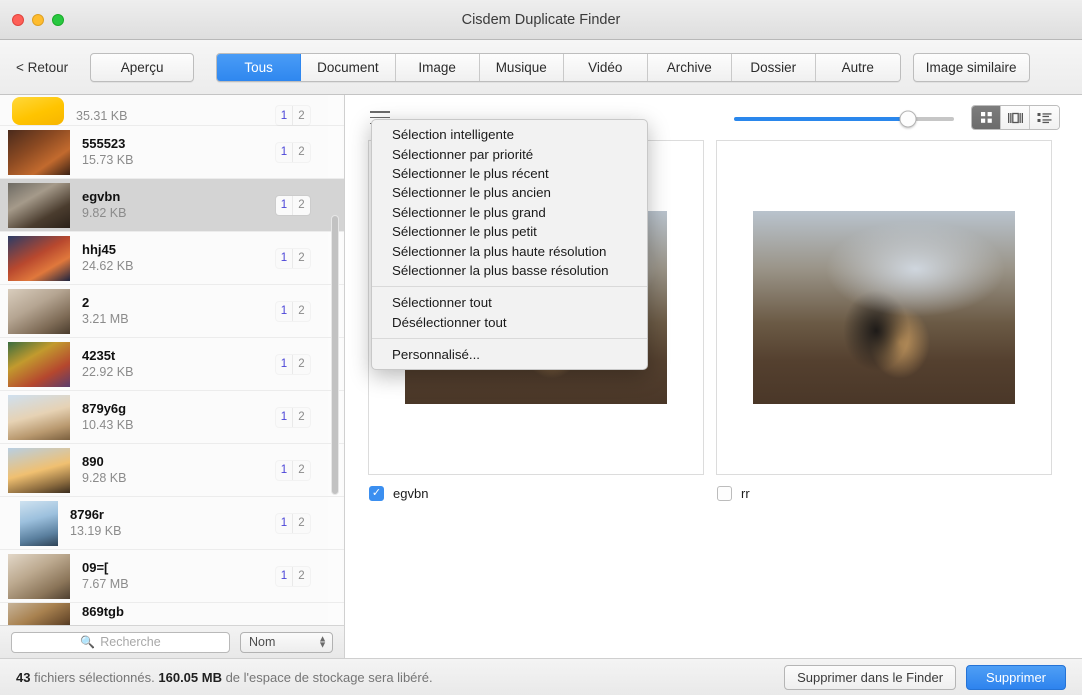  I want to click on view-mode-switcher, so click(1015, 117).